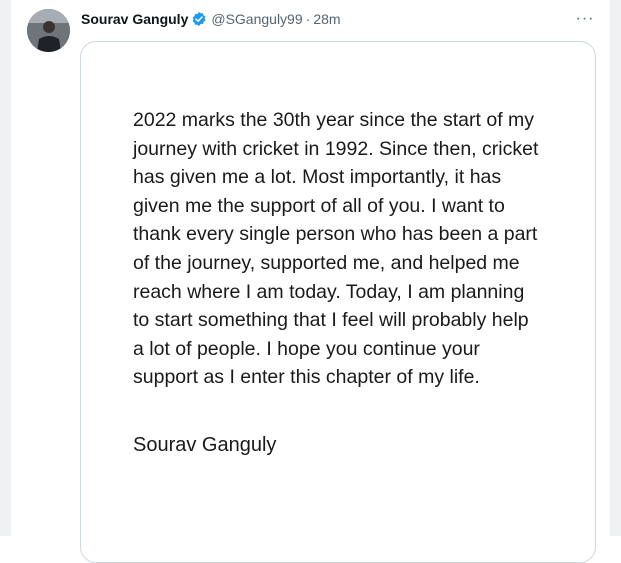  I want to click on statement-signature: Sourav Ganguly, so click(205, 445).